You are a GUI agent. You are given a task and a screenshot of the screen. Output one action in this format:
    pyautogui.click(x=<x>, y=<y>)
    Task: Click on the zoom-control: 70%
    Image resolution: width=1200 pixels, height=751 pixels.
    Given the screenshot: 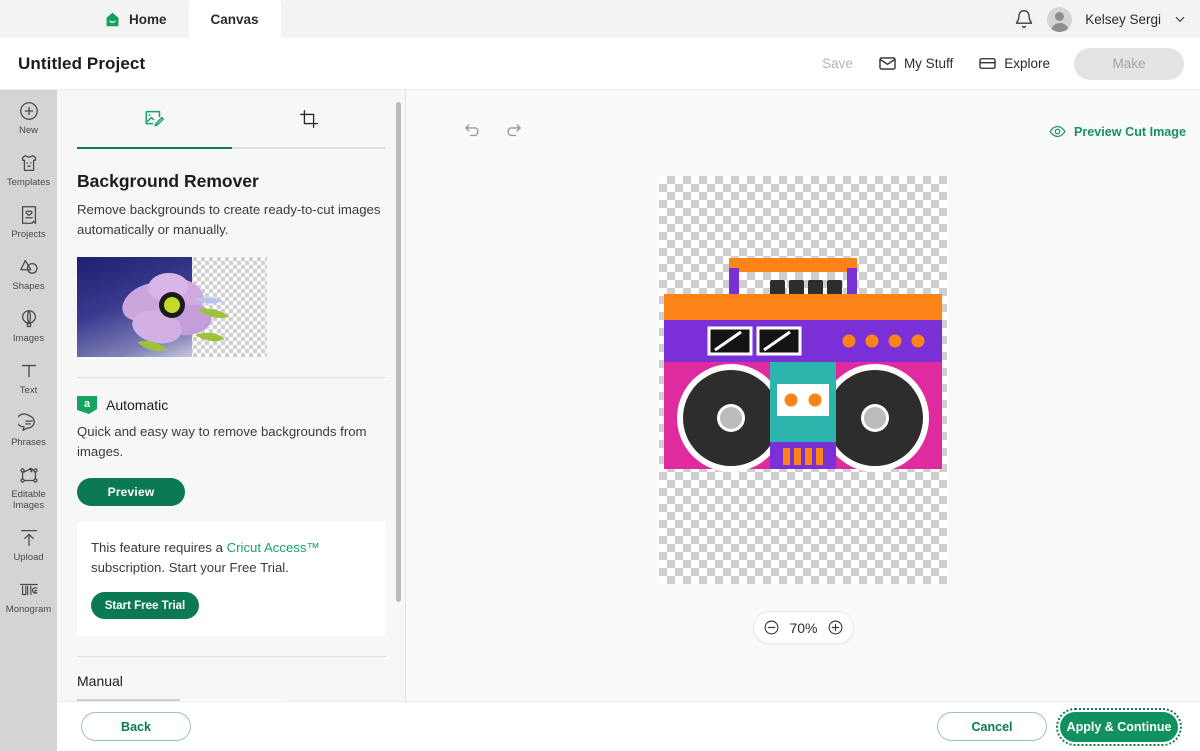 What is the action you would take?
    pyautogui.click(x=803, y=627)
    